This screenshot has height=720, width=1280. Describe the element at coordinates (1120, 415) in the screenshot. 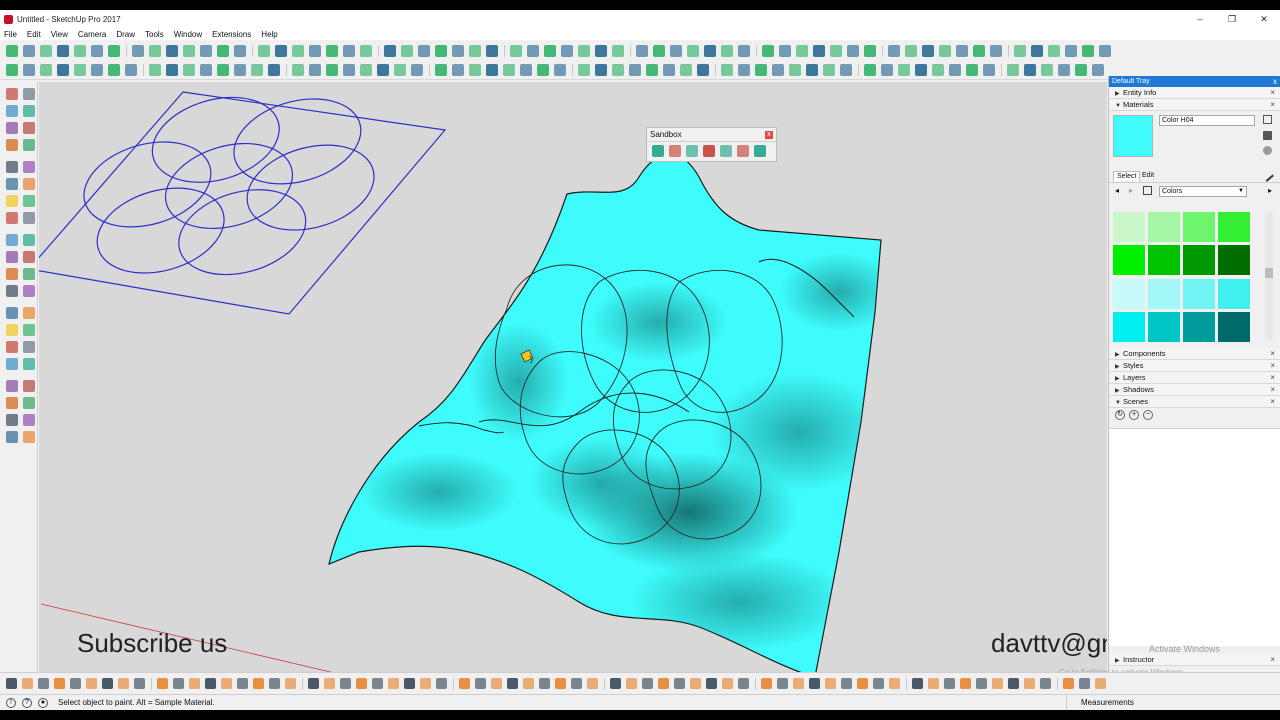

I see `refresh-scene-icon: ↻` at that location.